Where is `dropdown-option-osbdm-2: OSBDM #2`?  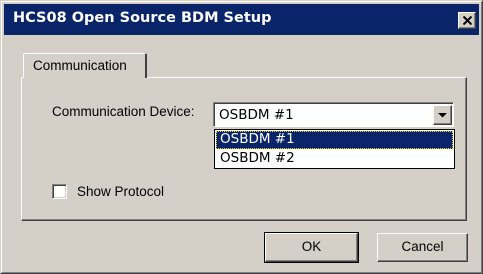 dropdown-option-osbdm-2: OSBDM #2 is located at coordinates (334, 159).